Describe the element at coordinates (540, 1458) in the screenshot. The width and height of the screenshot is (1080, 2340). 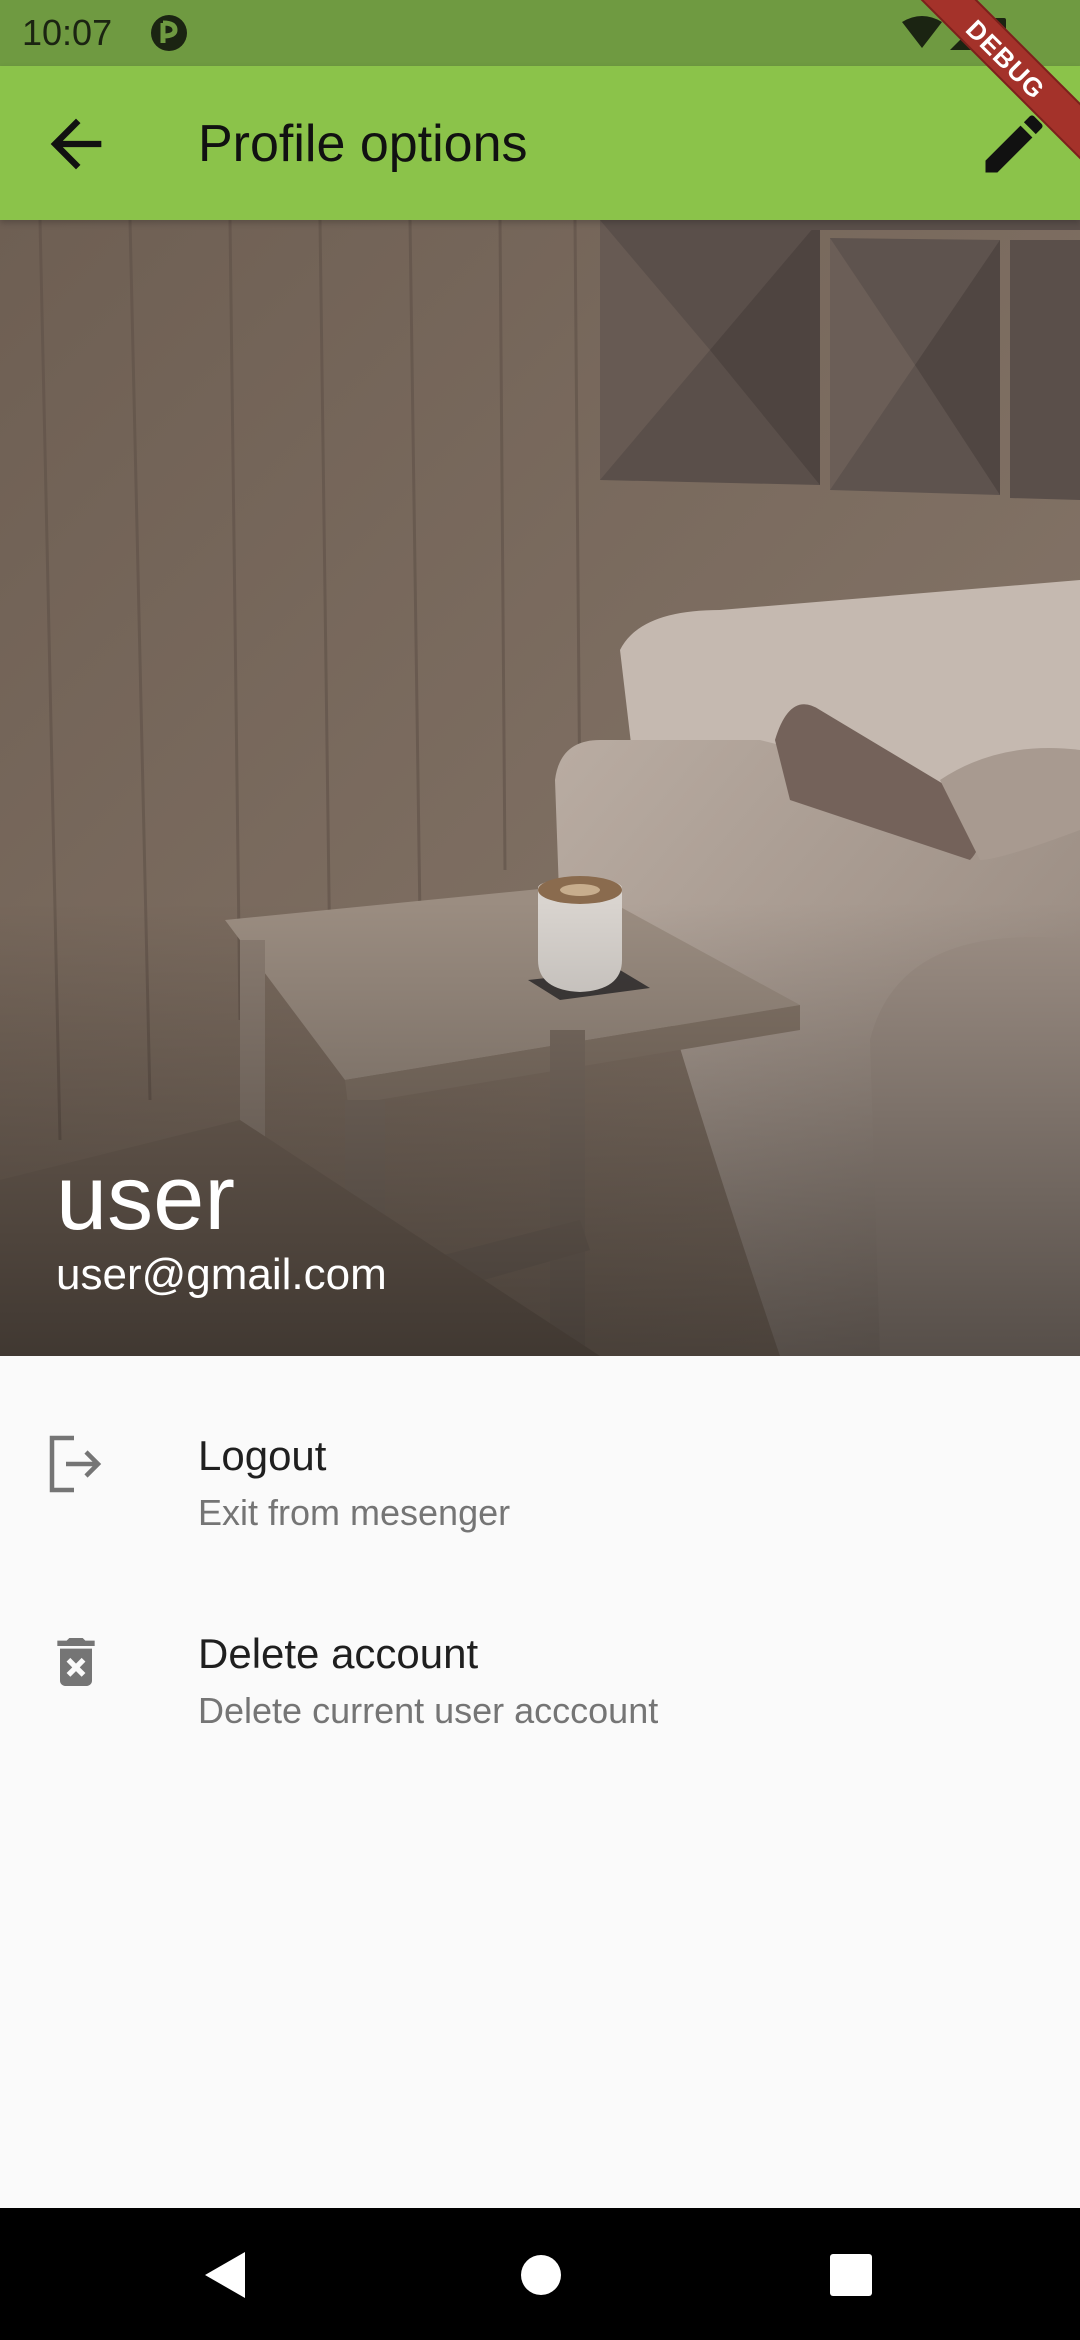
I see `logout-option: Logout Exit from mesenger` at that location.